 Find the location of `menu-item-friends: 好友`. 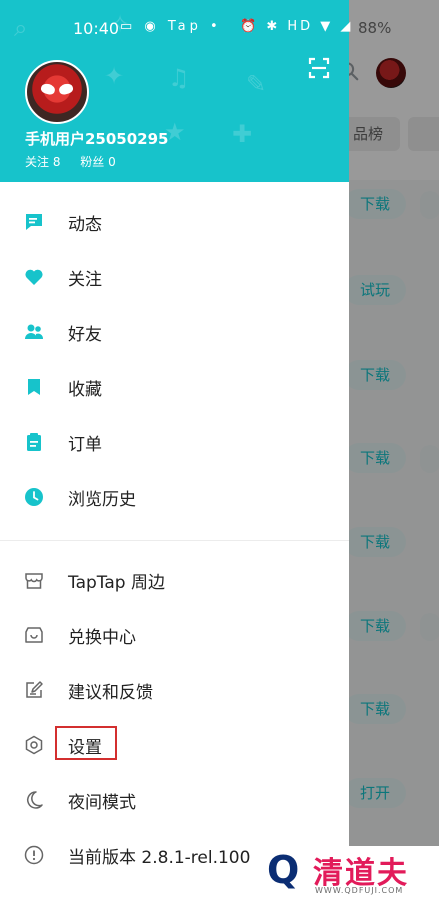

menu-item-friends: 好友 is located at coordinates (174, 332).